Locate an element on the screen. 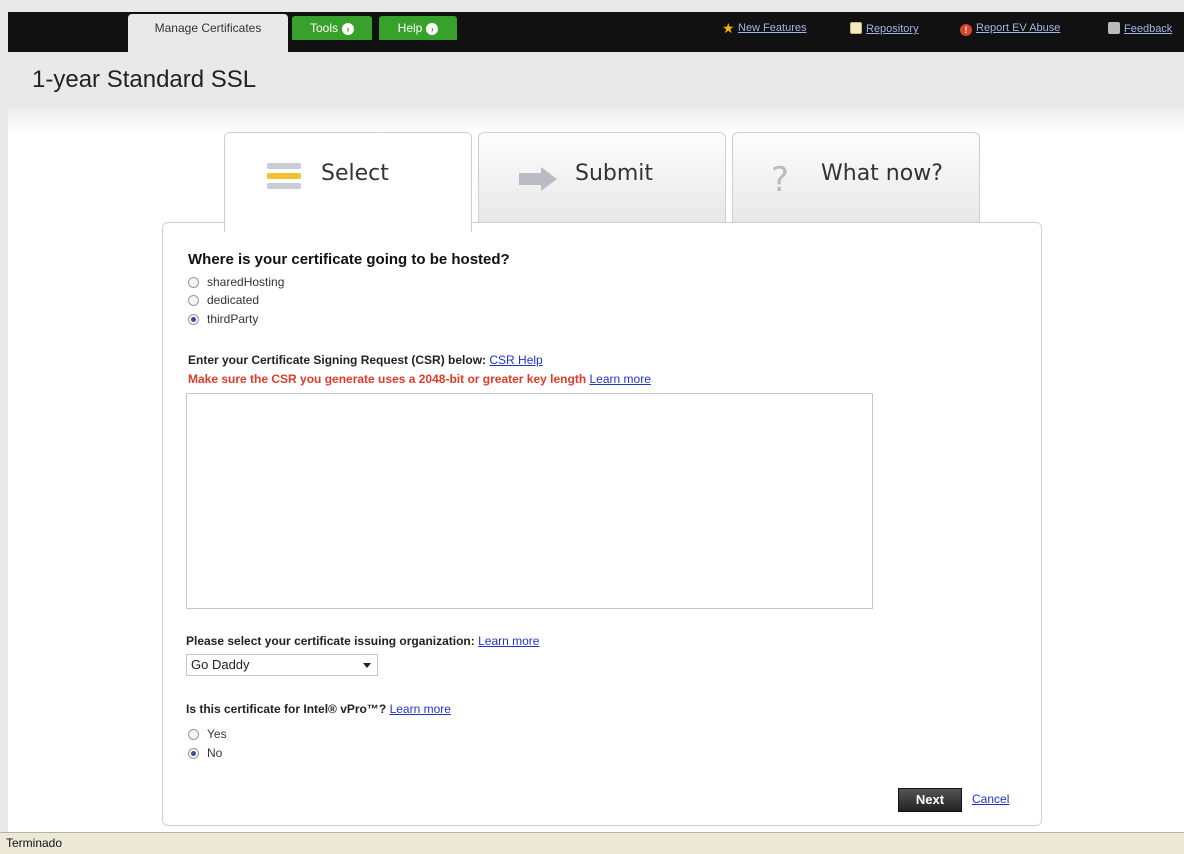 Image resolution: width=1184 pixels, height=854 pixels. chat-icon is located at coordinates (1114, 28).